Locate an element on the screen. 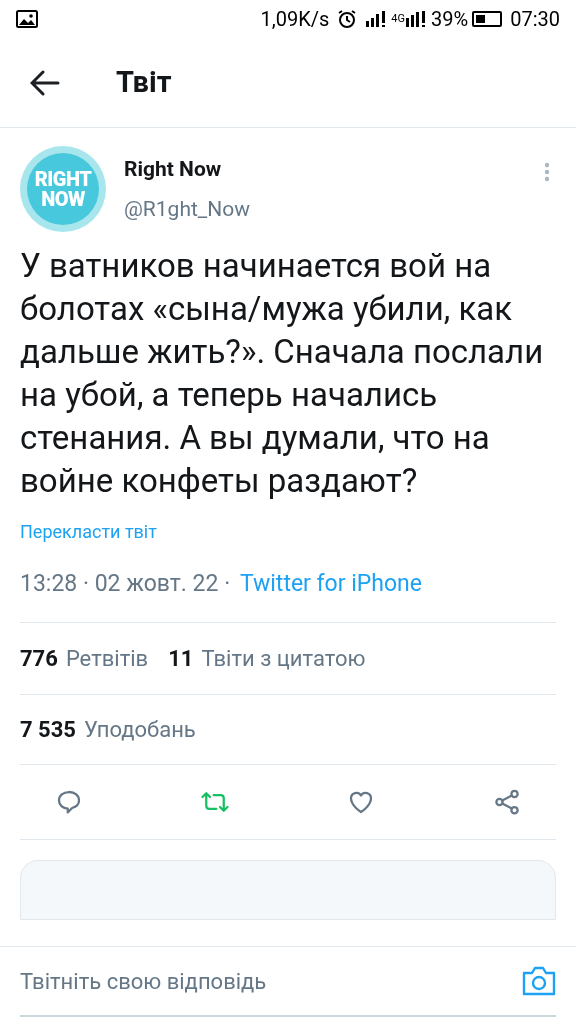 The height and width of the screenshot is (1024, 576). logo-text: RIGHT is located at coordinates (63, 179).